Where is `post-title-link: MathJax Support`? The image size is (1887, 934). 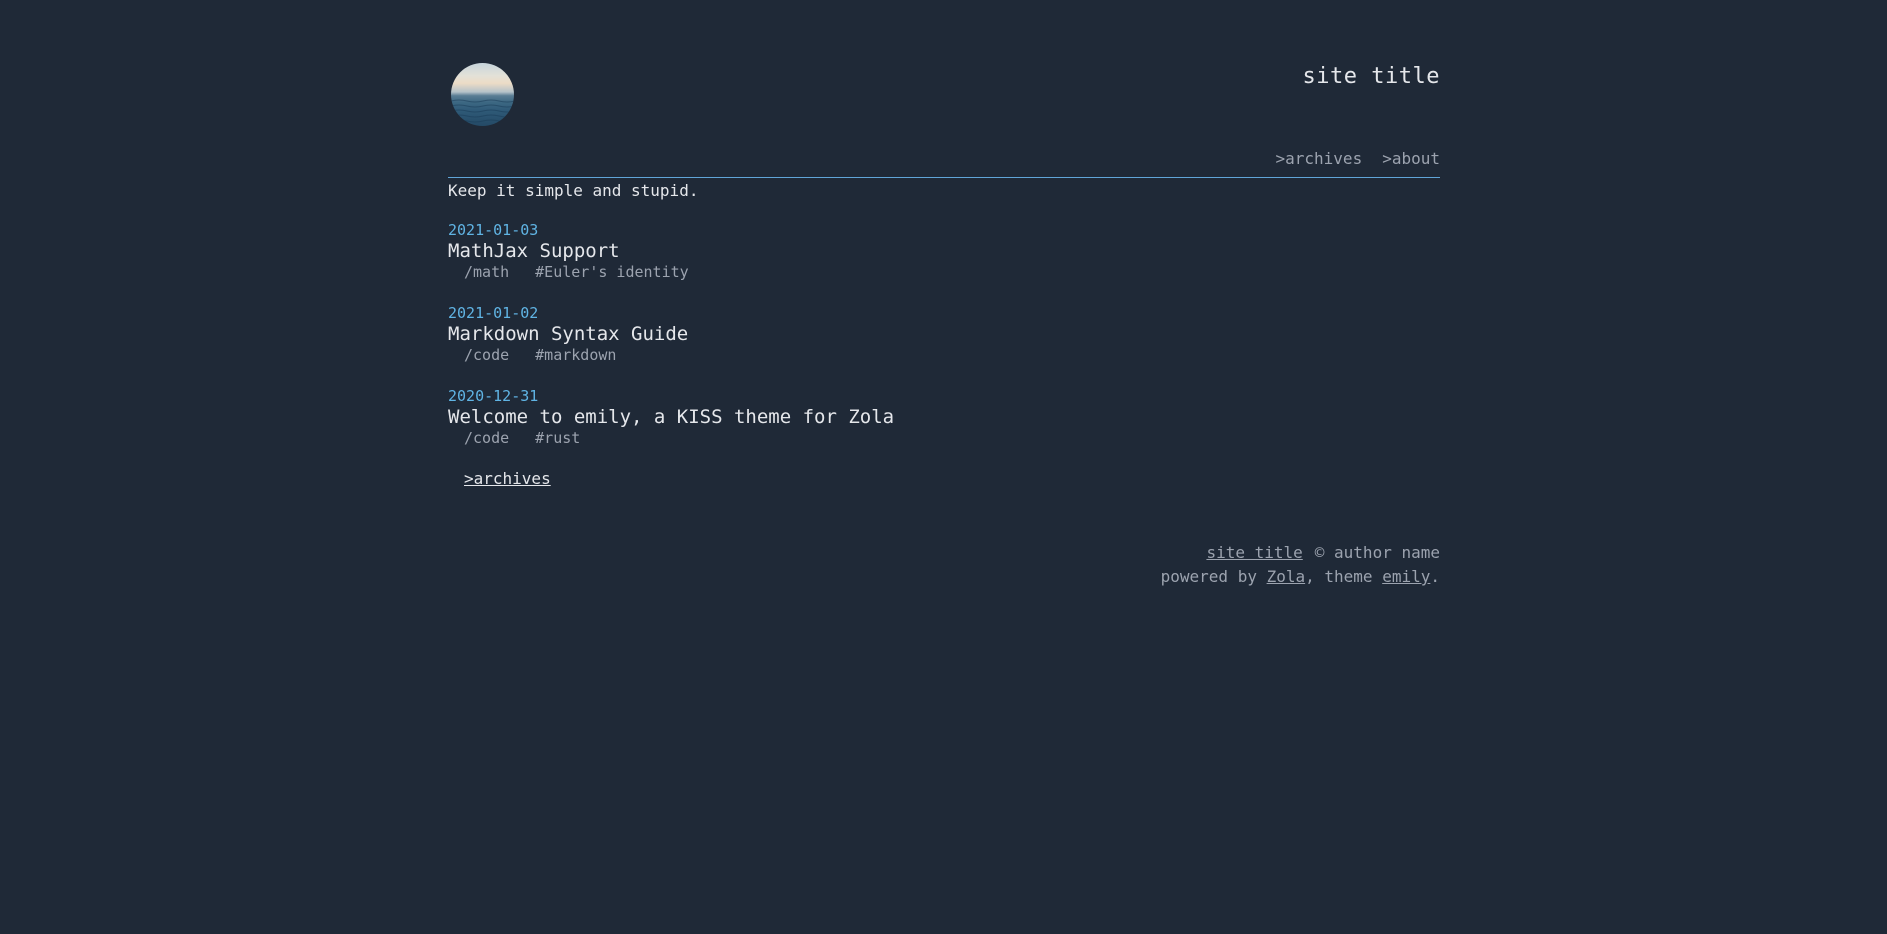
post-title-link: MathJax Support is located at coordinates (944, 251).